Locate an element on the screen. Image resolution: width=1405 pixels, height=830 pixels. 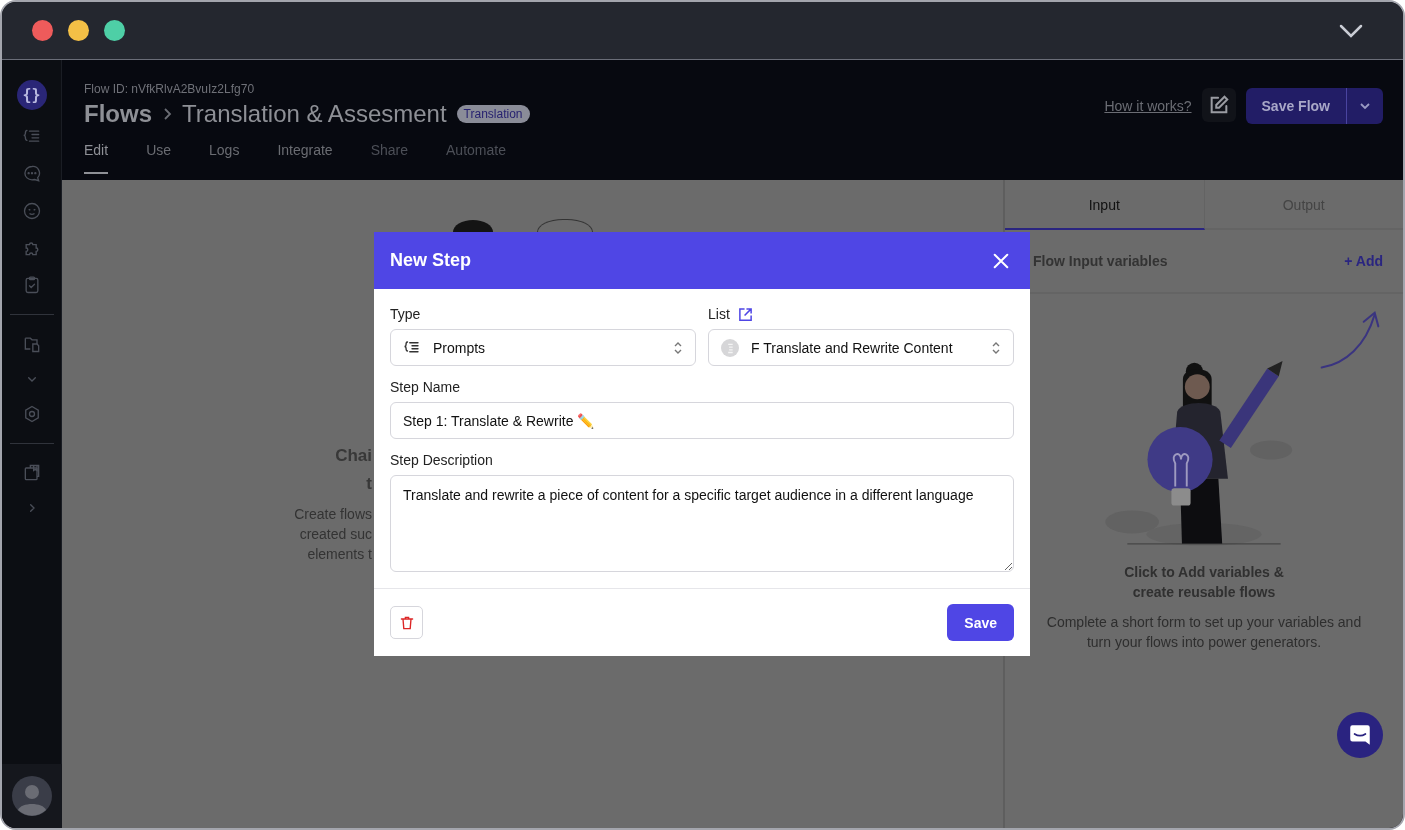
field-label: Step Name is located at coordinates (426, 387).